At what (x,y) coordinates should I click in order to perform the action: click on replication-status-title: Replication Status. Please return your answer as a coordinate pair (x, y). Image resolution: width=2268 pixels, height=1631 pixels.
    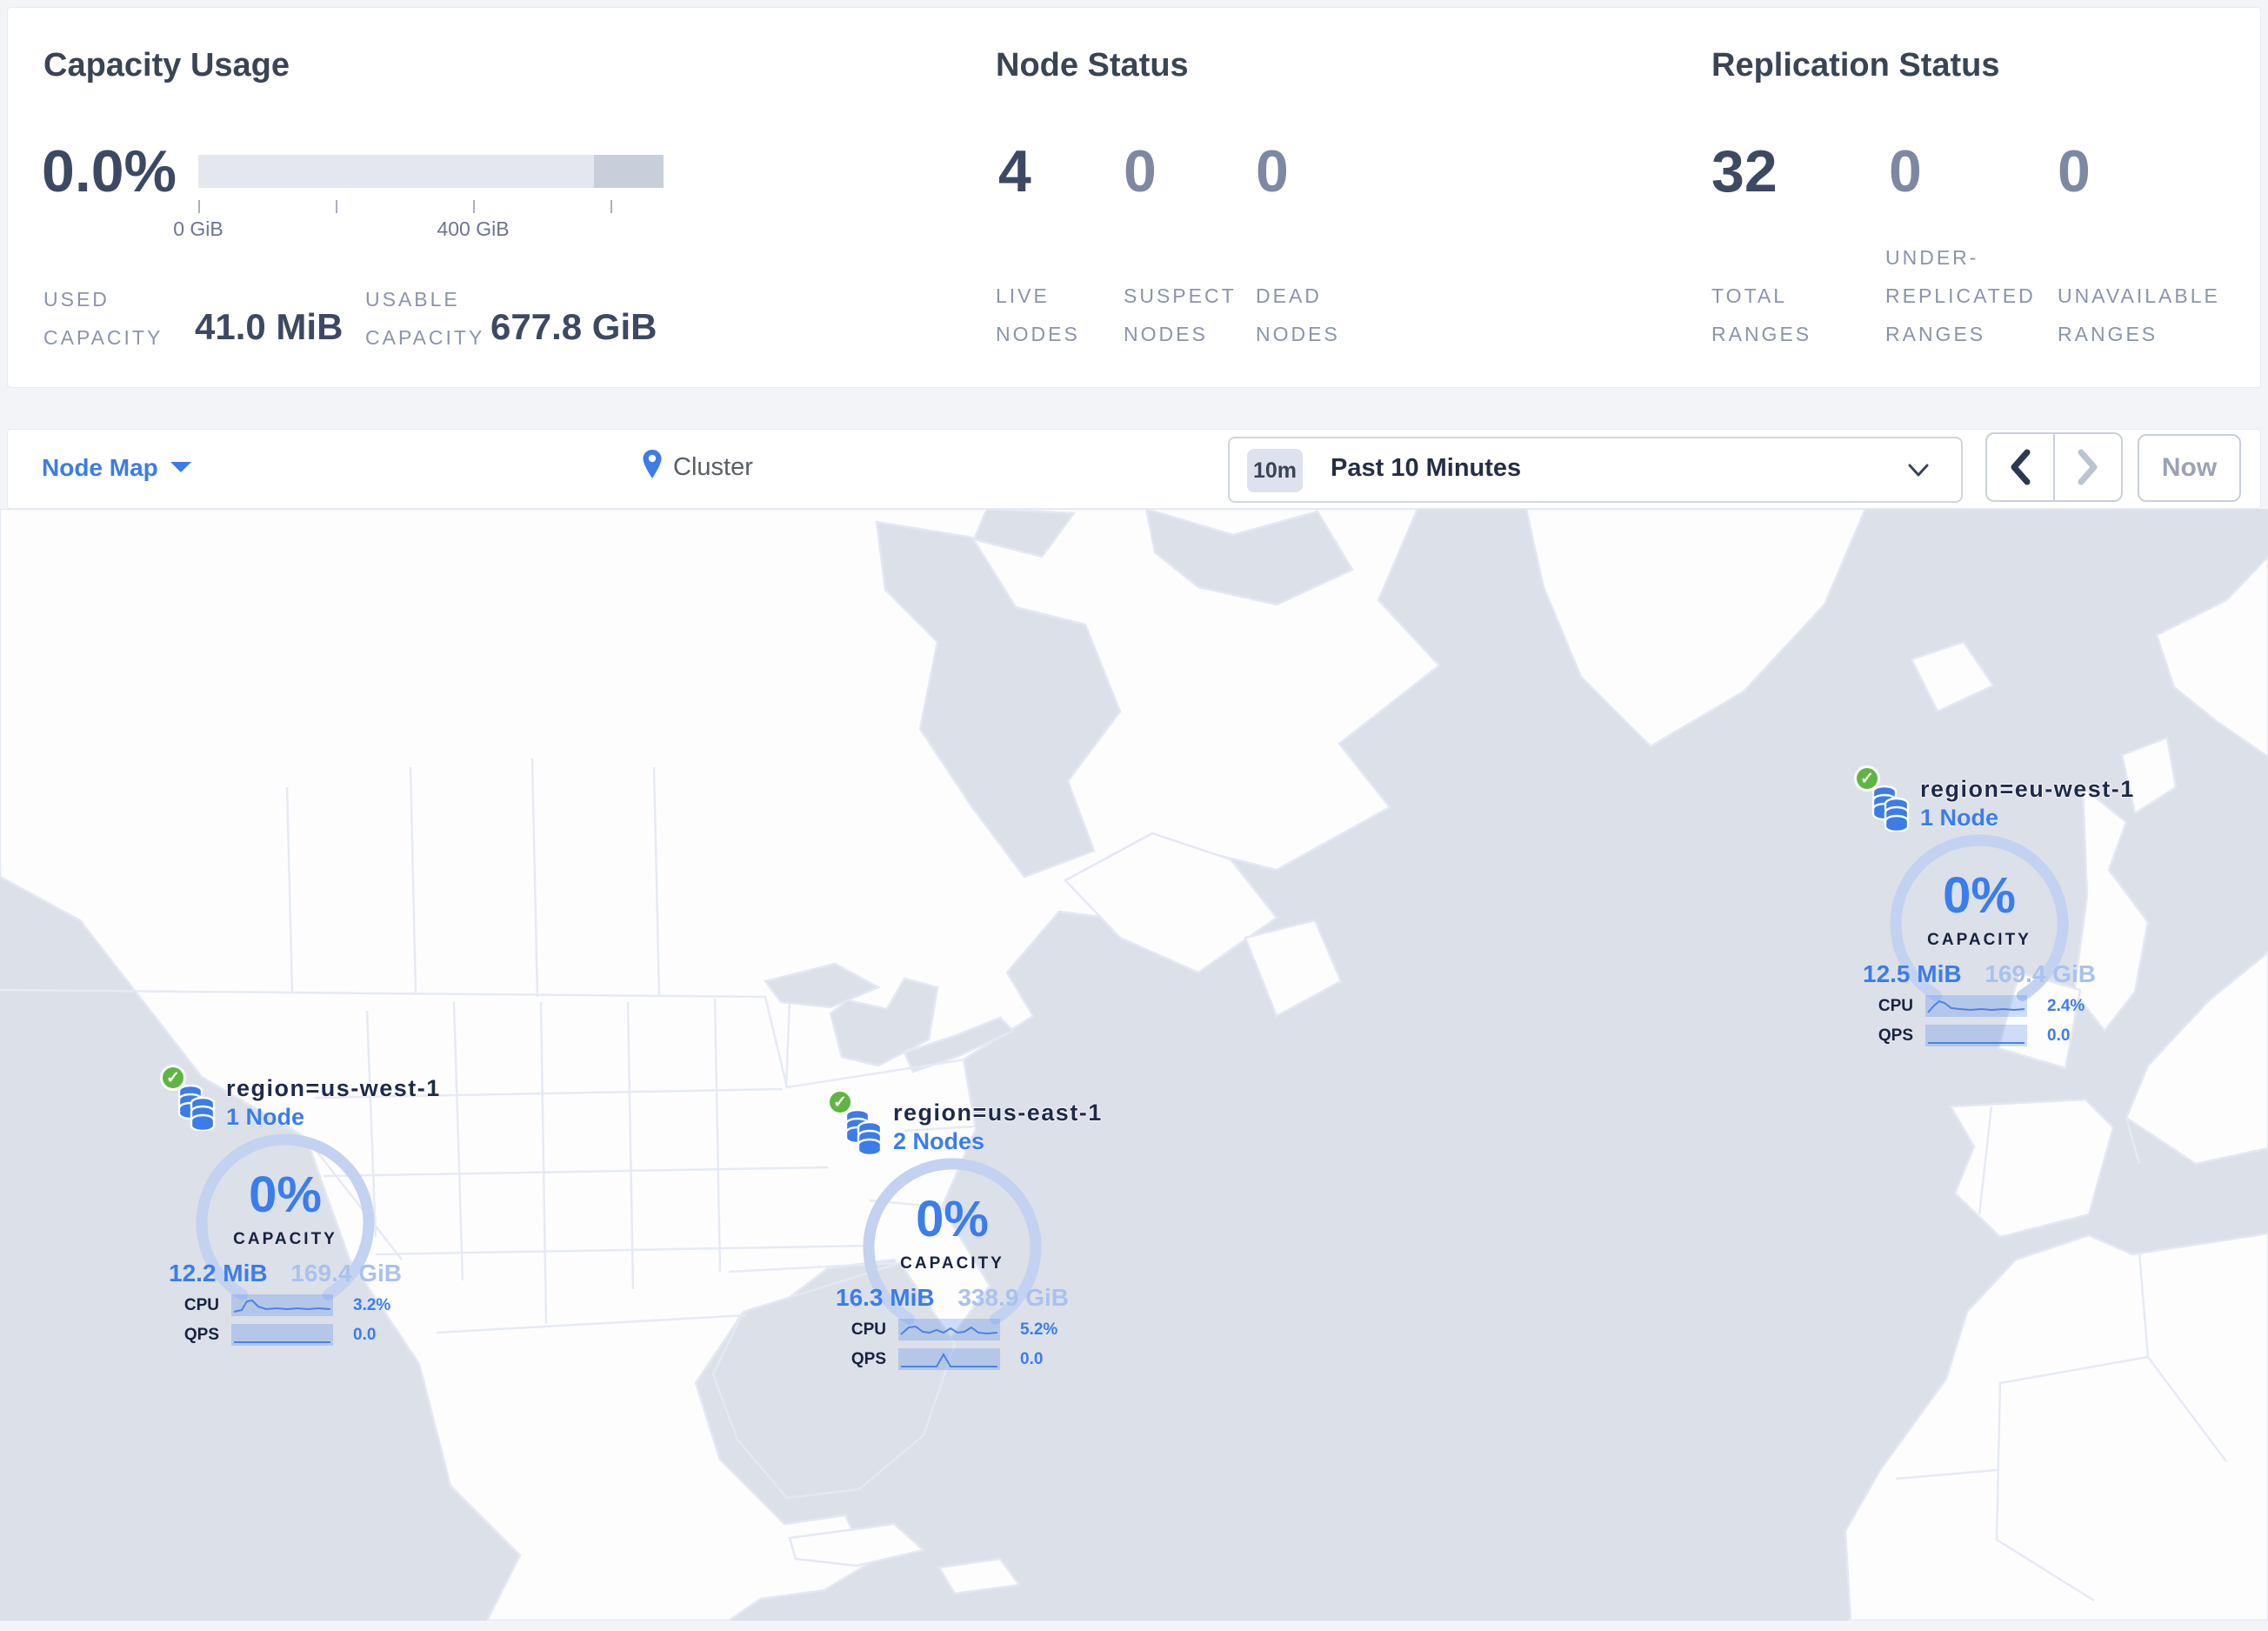
    Looking at the image, I should click on (1855, 65).